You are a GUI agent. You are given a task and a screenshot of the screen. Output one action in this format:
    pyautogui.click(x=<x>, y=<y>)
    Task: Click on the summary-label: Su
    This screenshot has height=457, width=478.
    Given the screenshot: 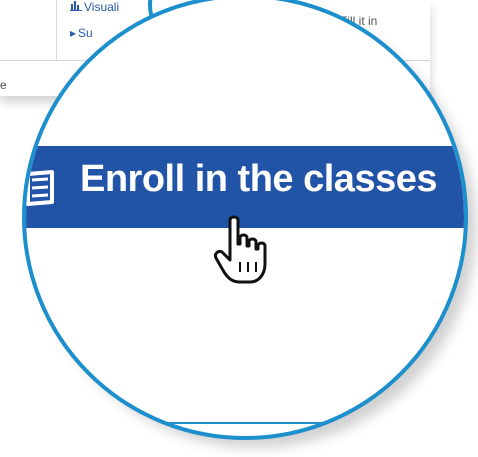 What is the action you would take?
    pyautogui.click(x=85, y=33)
    